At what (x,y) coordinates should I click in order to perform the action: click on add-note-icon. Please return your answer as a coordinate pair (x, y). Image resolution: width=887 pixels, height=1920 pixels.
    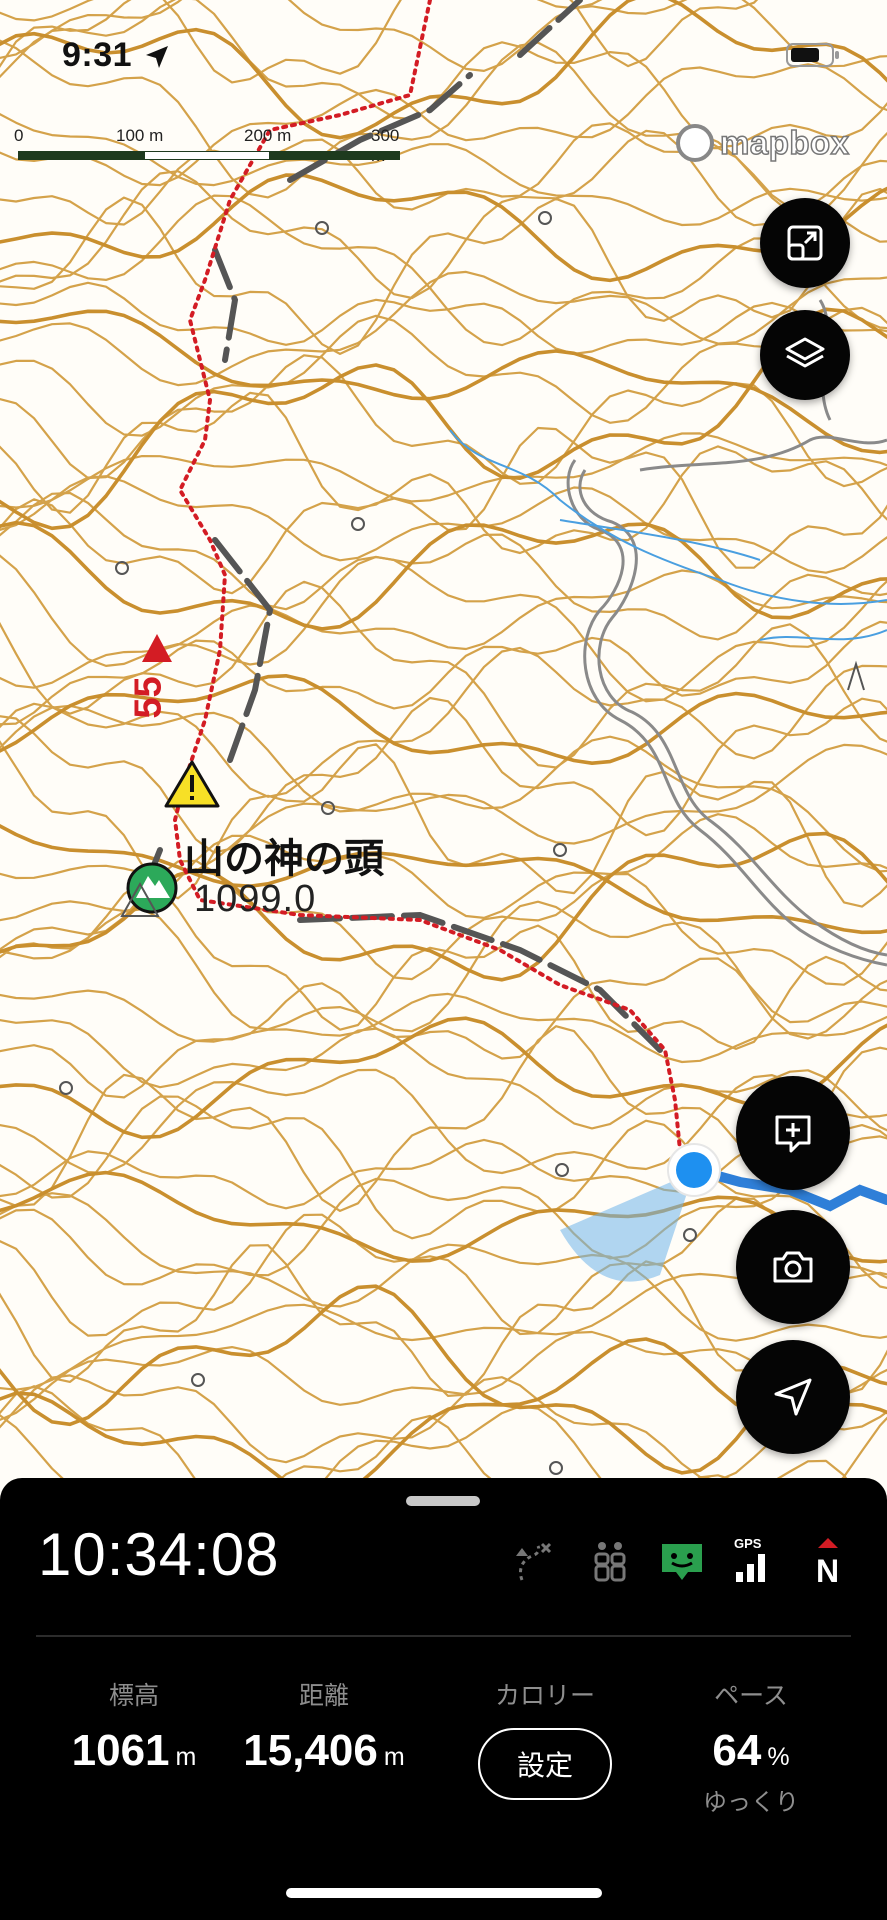
    Looking at the image, I should click on (793, 1134).